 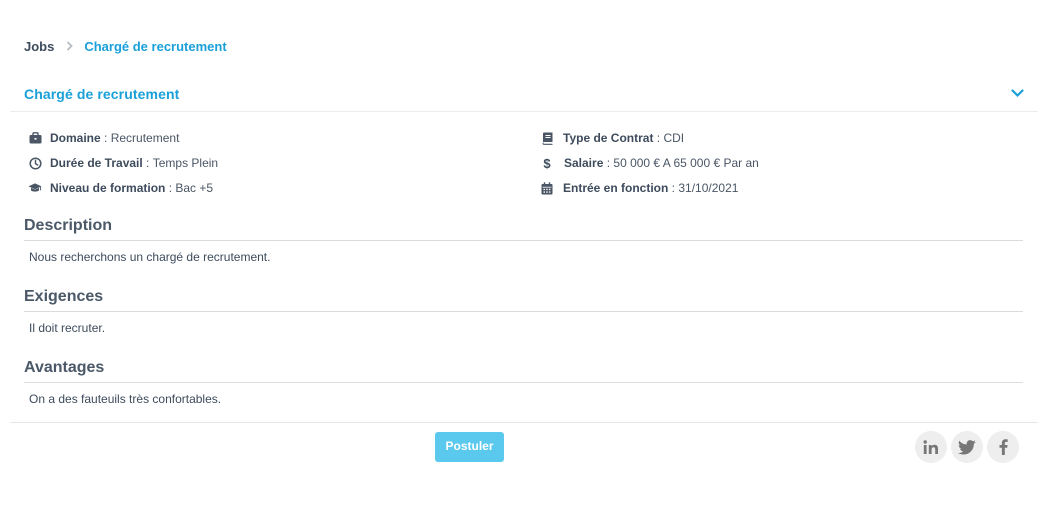 I want to click on section-avantages-title: Avantages, so click(x=523, y=371).